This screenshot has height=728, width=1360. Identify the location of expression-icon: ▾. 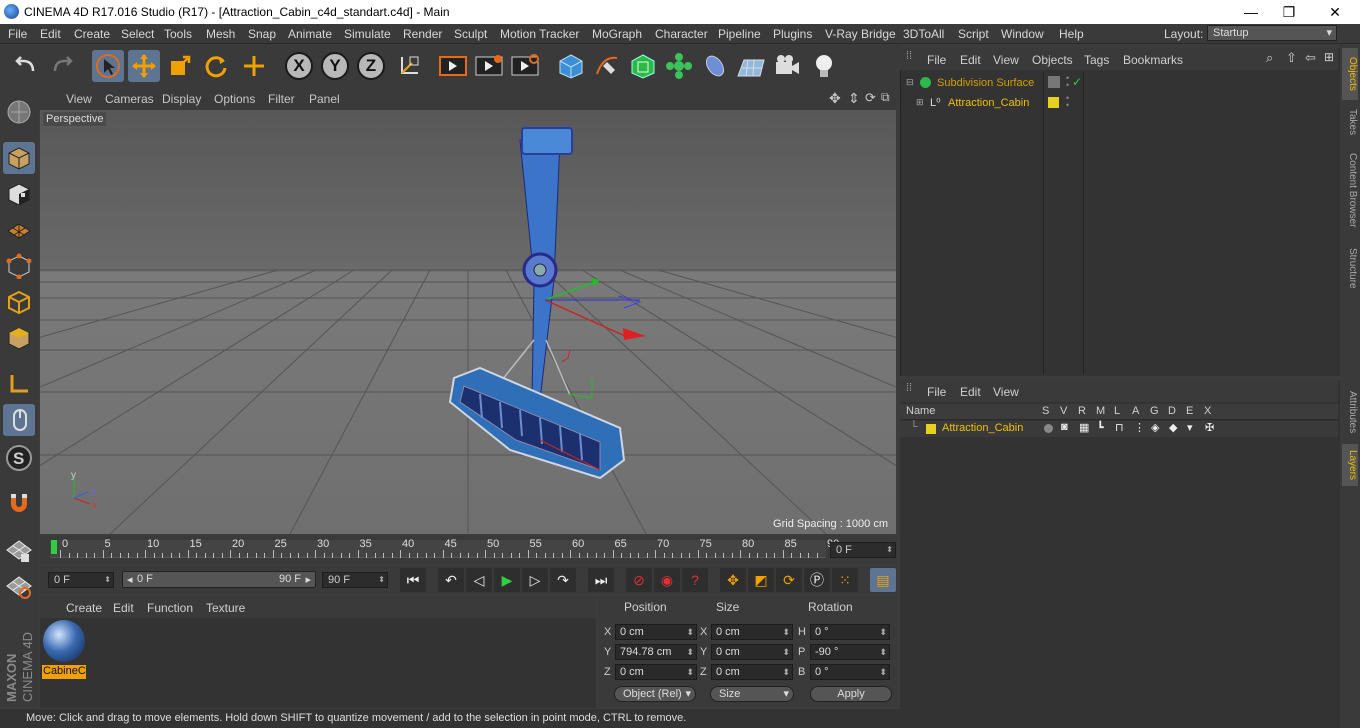
(1190, 427).